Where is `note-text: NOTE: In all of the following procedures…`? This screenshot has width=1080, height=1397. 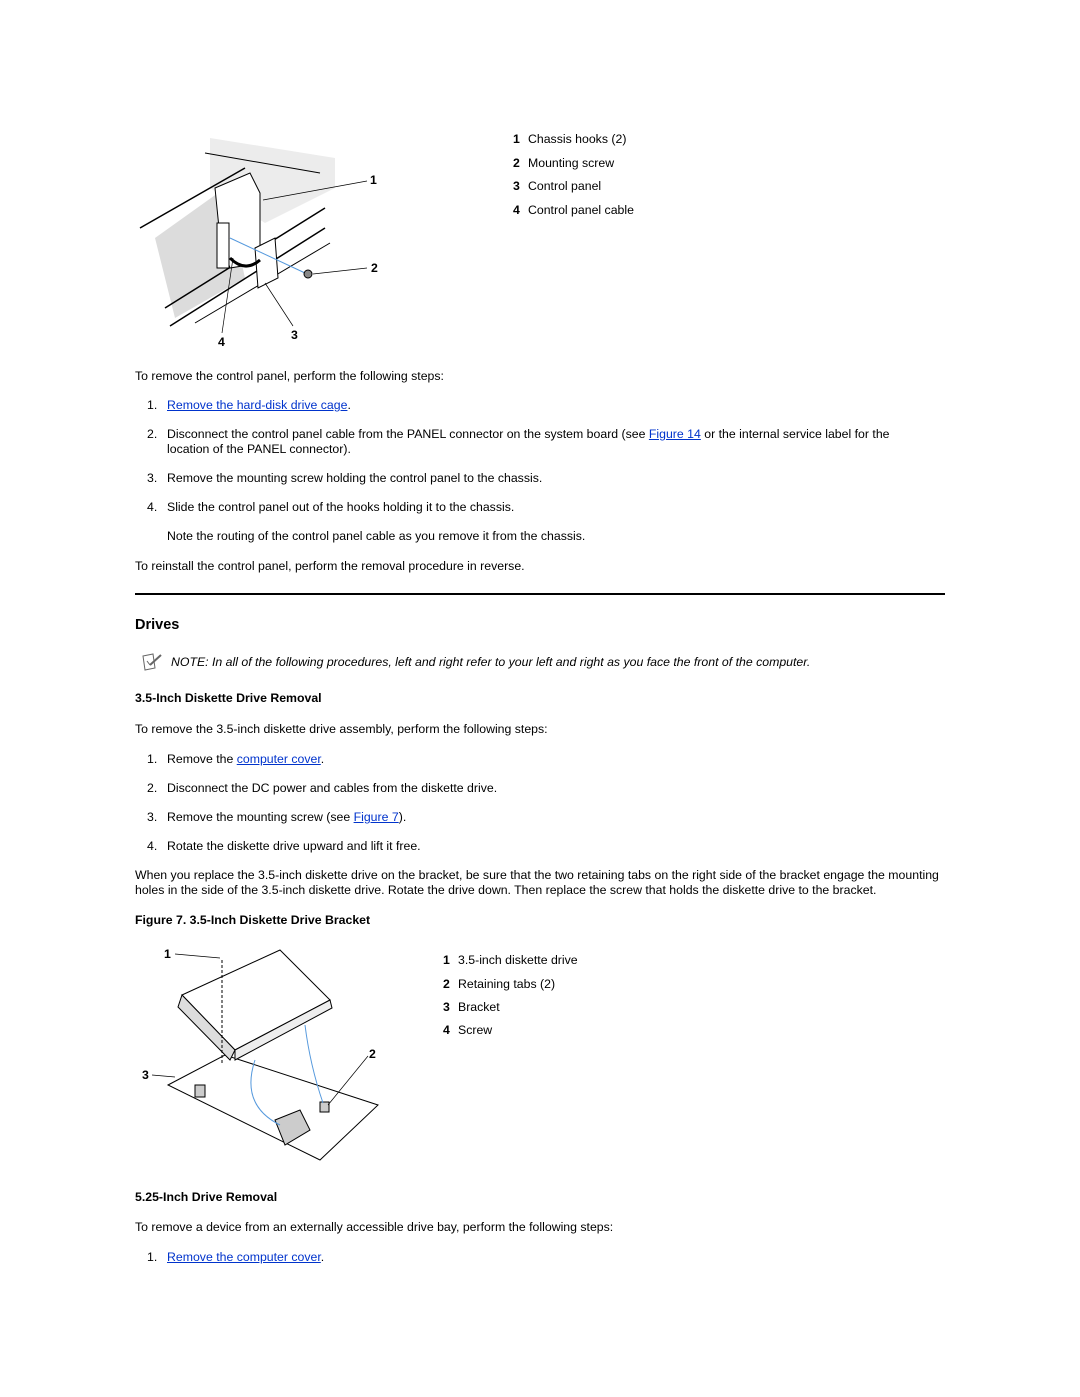 note-text: NOTE: In all of the following procedures… is located at coordinates (491, 662).